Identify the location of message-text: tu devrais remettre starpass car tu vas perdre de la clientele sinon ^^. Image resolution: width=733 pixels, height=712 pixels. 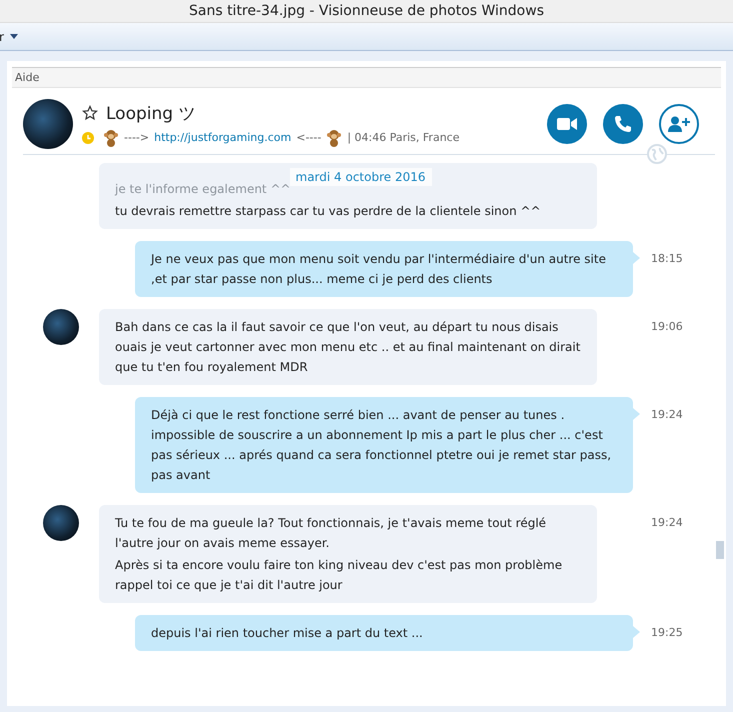
(328, 211).